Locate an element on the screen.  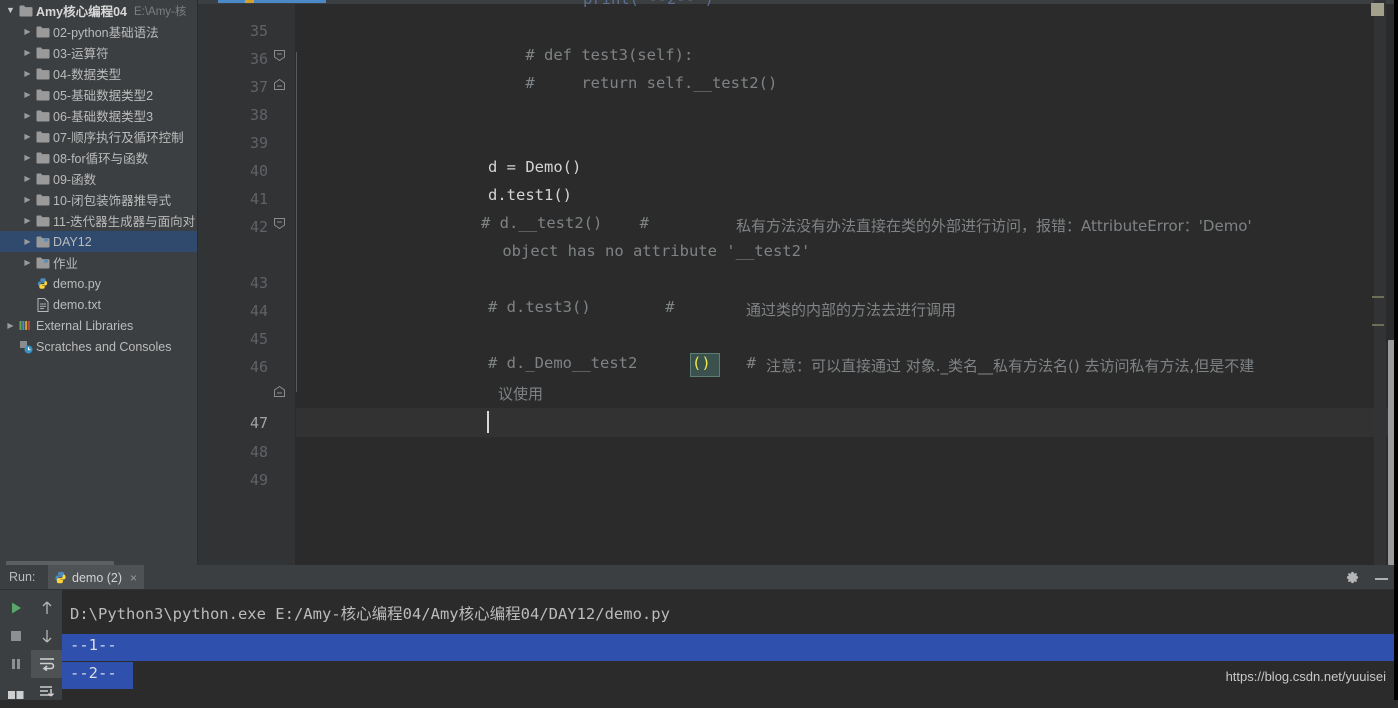
tree-item-04: ▶ 04-数据类型 is located at coordinates (99, 73).